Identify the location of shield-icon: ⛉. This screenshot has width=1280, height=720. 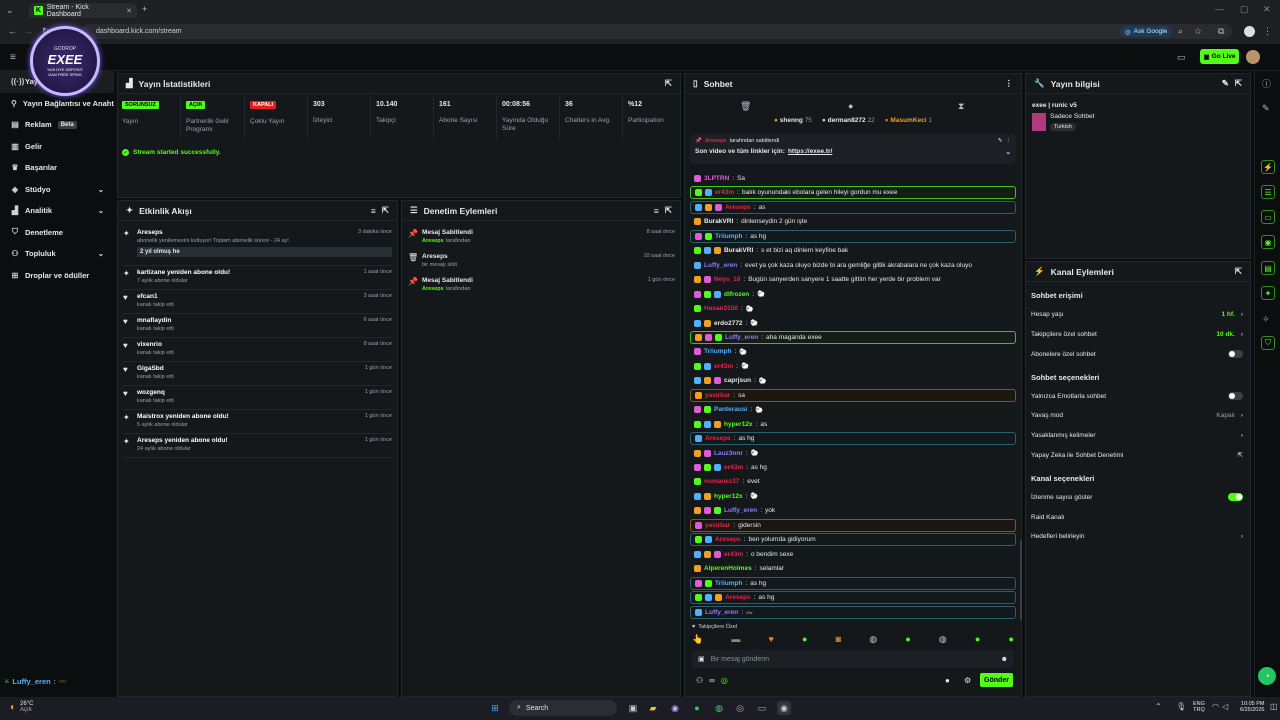
(1268, 343).